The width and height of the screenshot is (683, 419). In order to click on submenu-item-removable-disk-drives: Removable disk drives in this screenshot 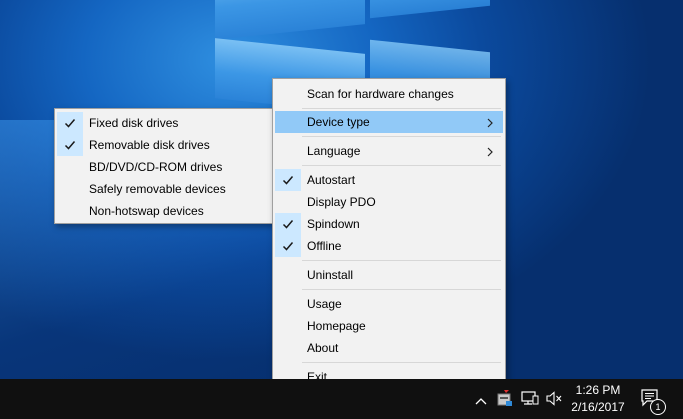, I will do `click(166, 145)`.